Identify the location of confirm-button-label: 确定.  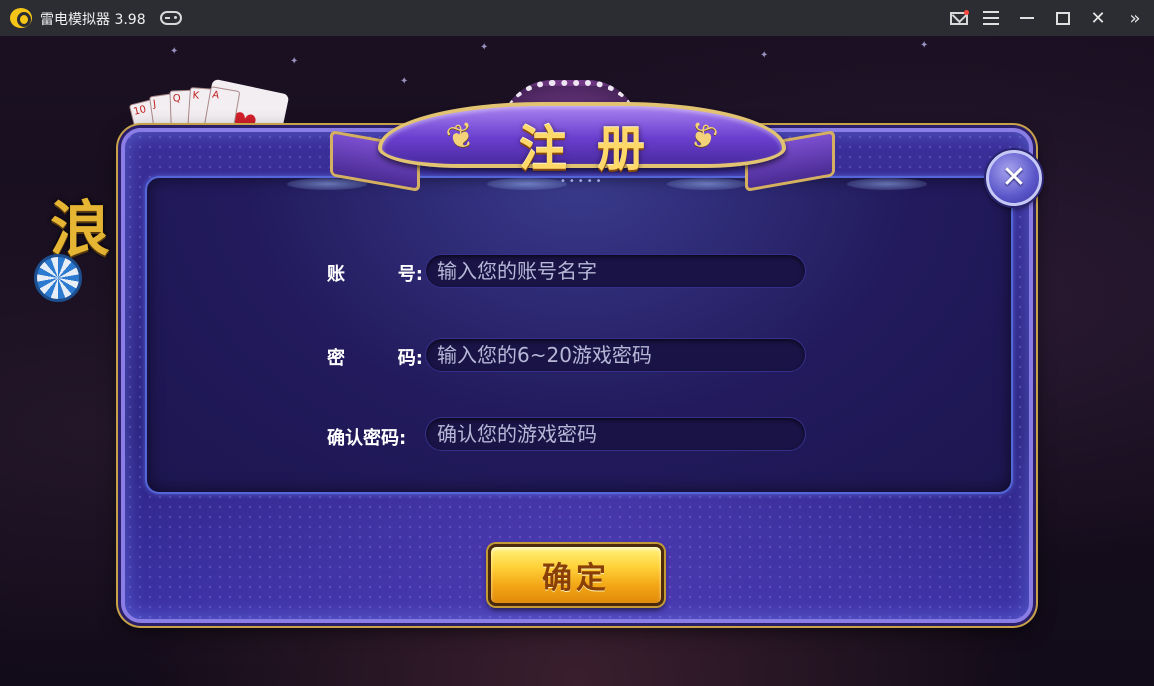
(576, 578).